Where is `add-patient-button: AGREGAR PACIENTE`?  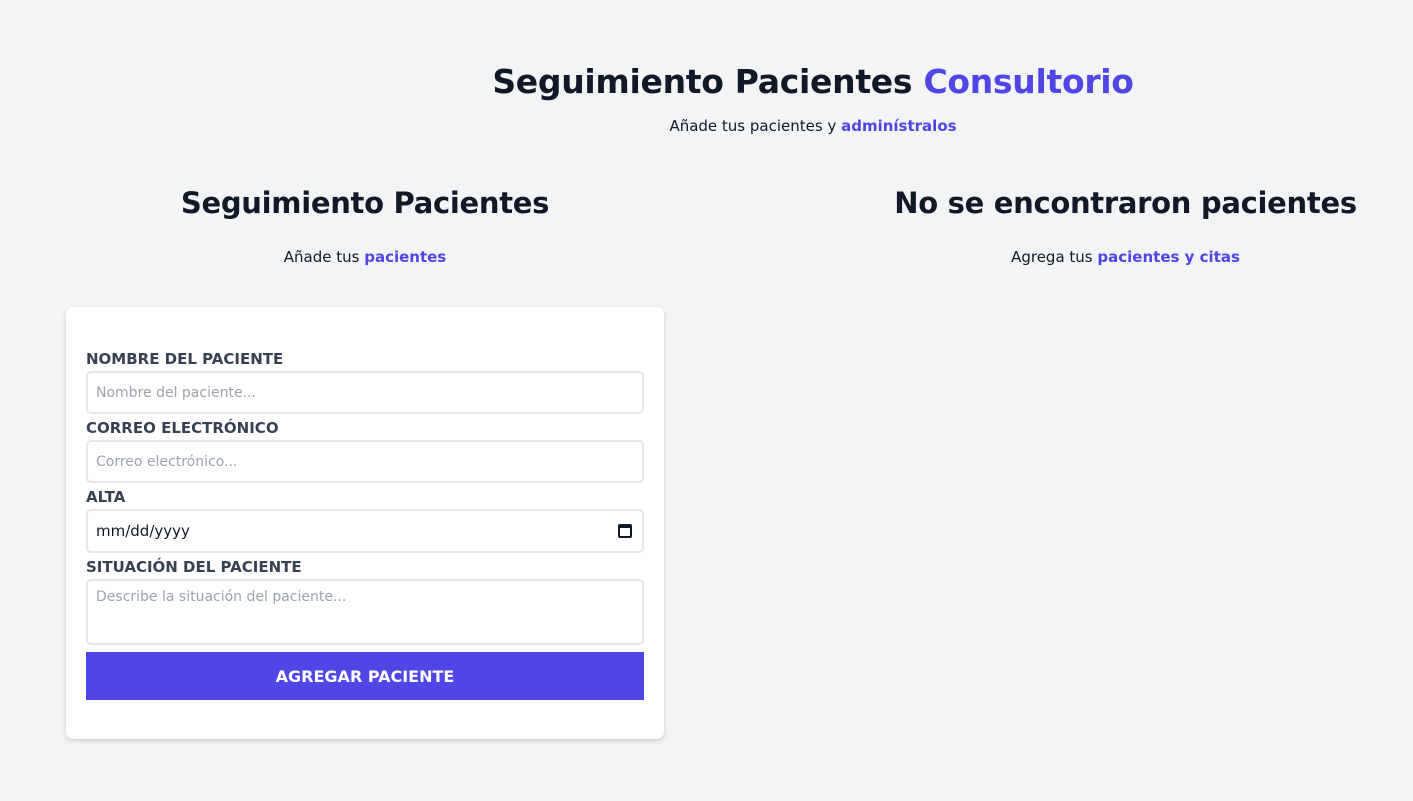 add-patient-button: AGREGAR PACIENTE is located at coordinates (365, 676).